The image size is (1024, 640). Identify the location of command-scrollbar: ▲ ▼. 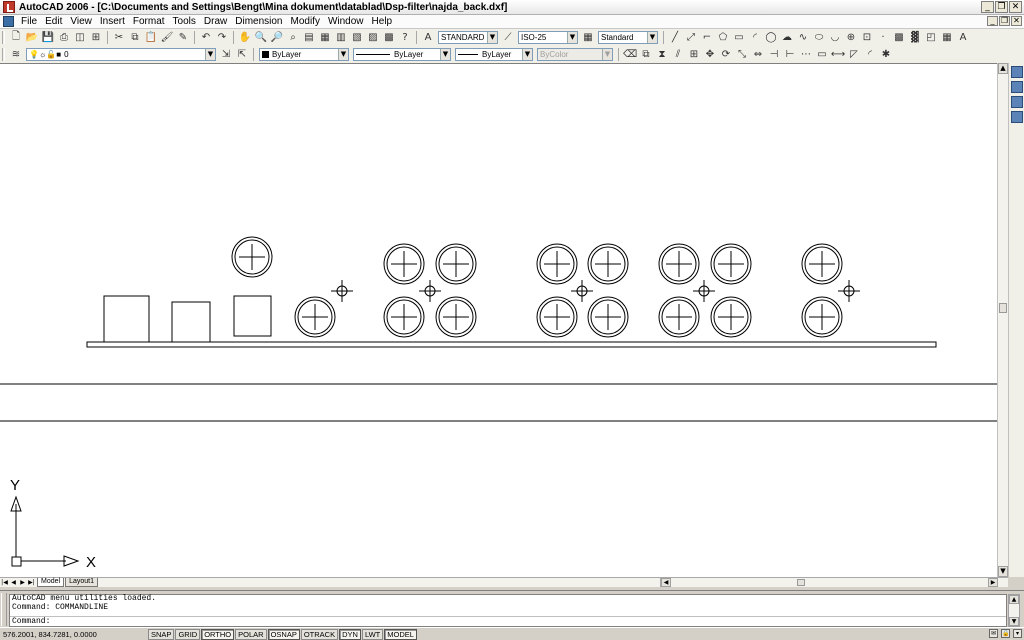
(1014, 610).